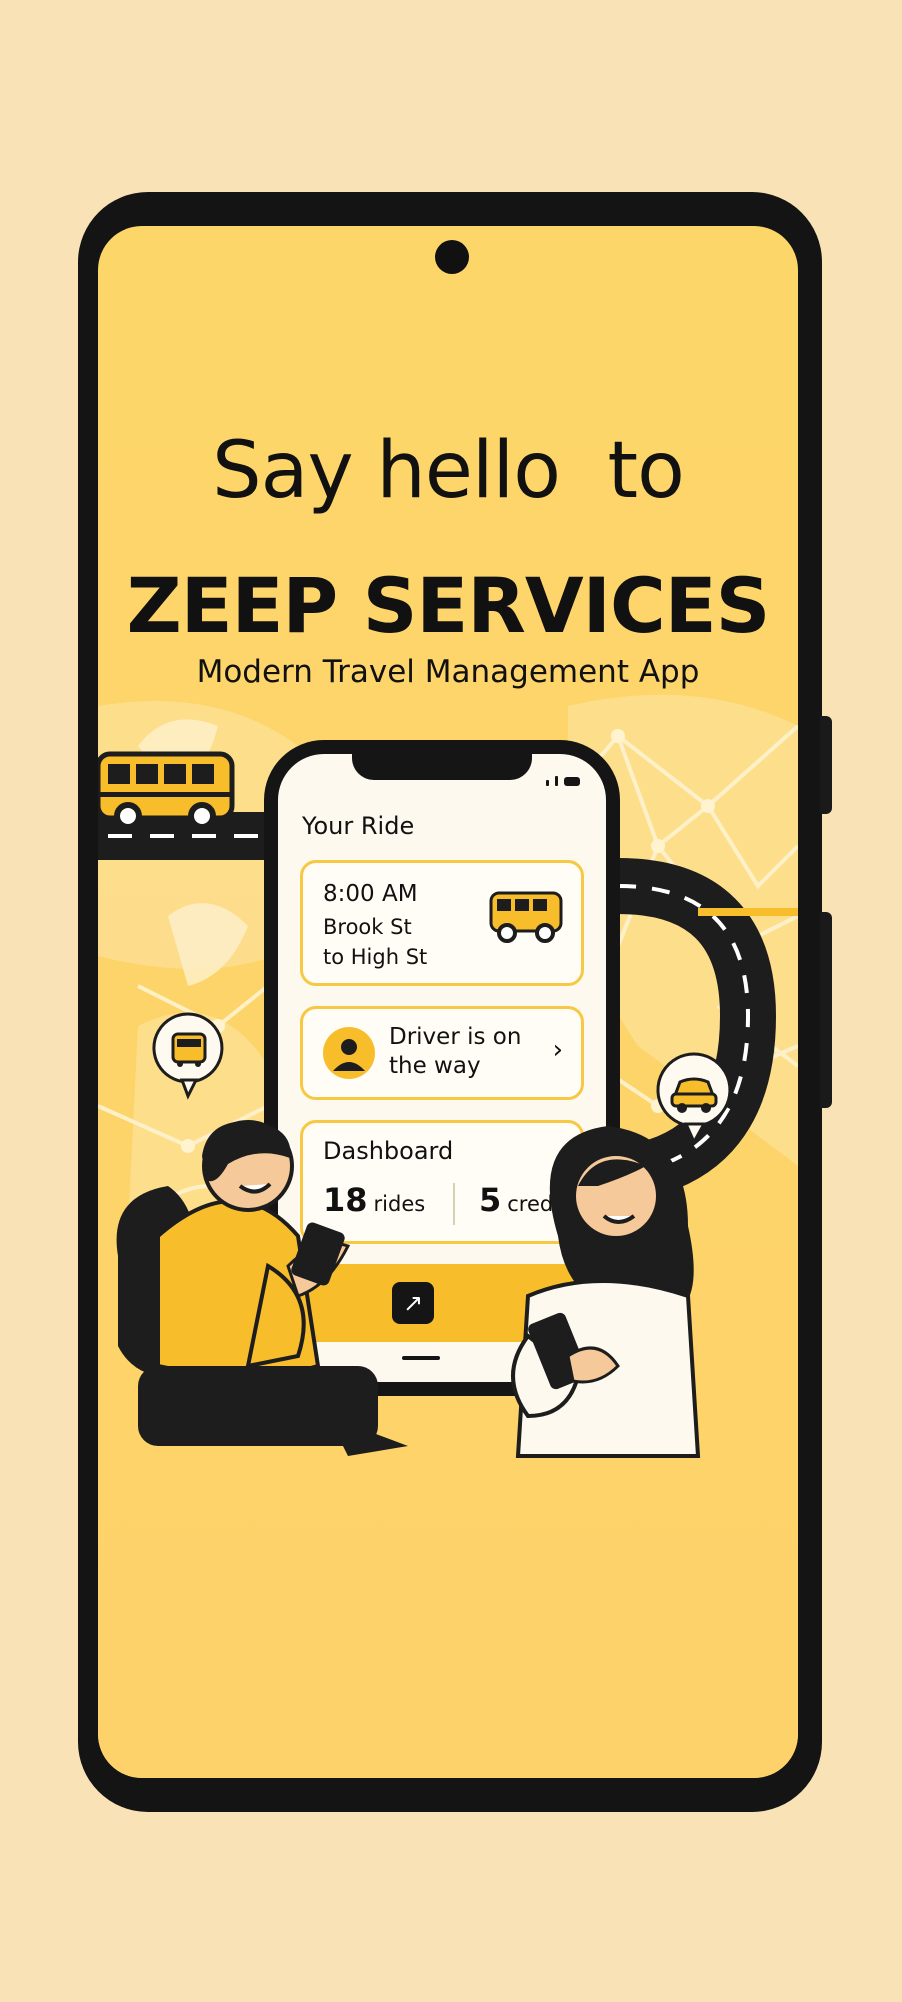  I want to click on battery-icon, so click(572, 781).